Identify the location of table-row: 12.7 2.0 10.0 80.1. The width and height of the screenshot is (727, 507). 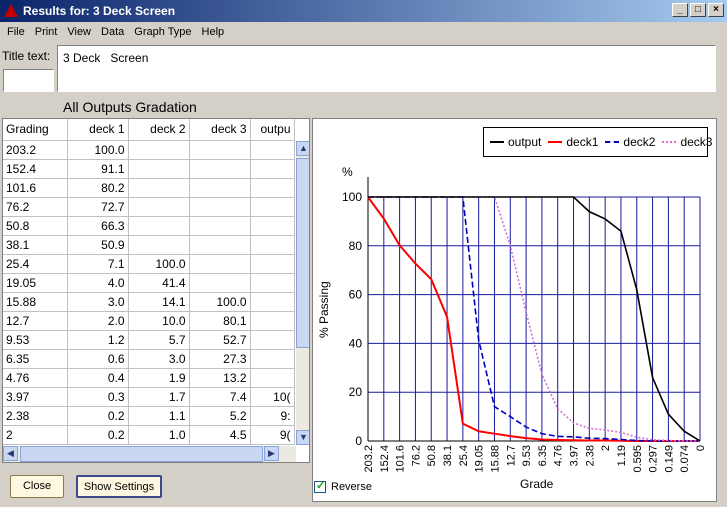
(149, 321).